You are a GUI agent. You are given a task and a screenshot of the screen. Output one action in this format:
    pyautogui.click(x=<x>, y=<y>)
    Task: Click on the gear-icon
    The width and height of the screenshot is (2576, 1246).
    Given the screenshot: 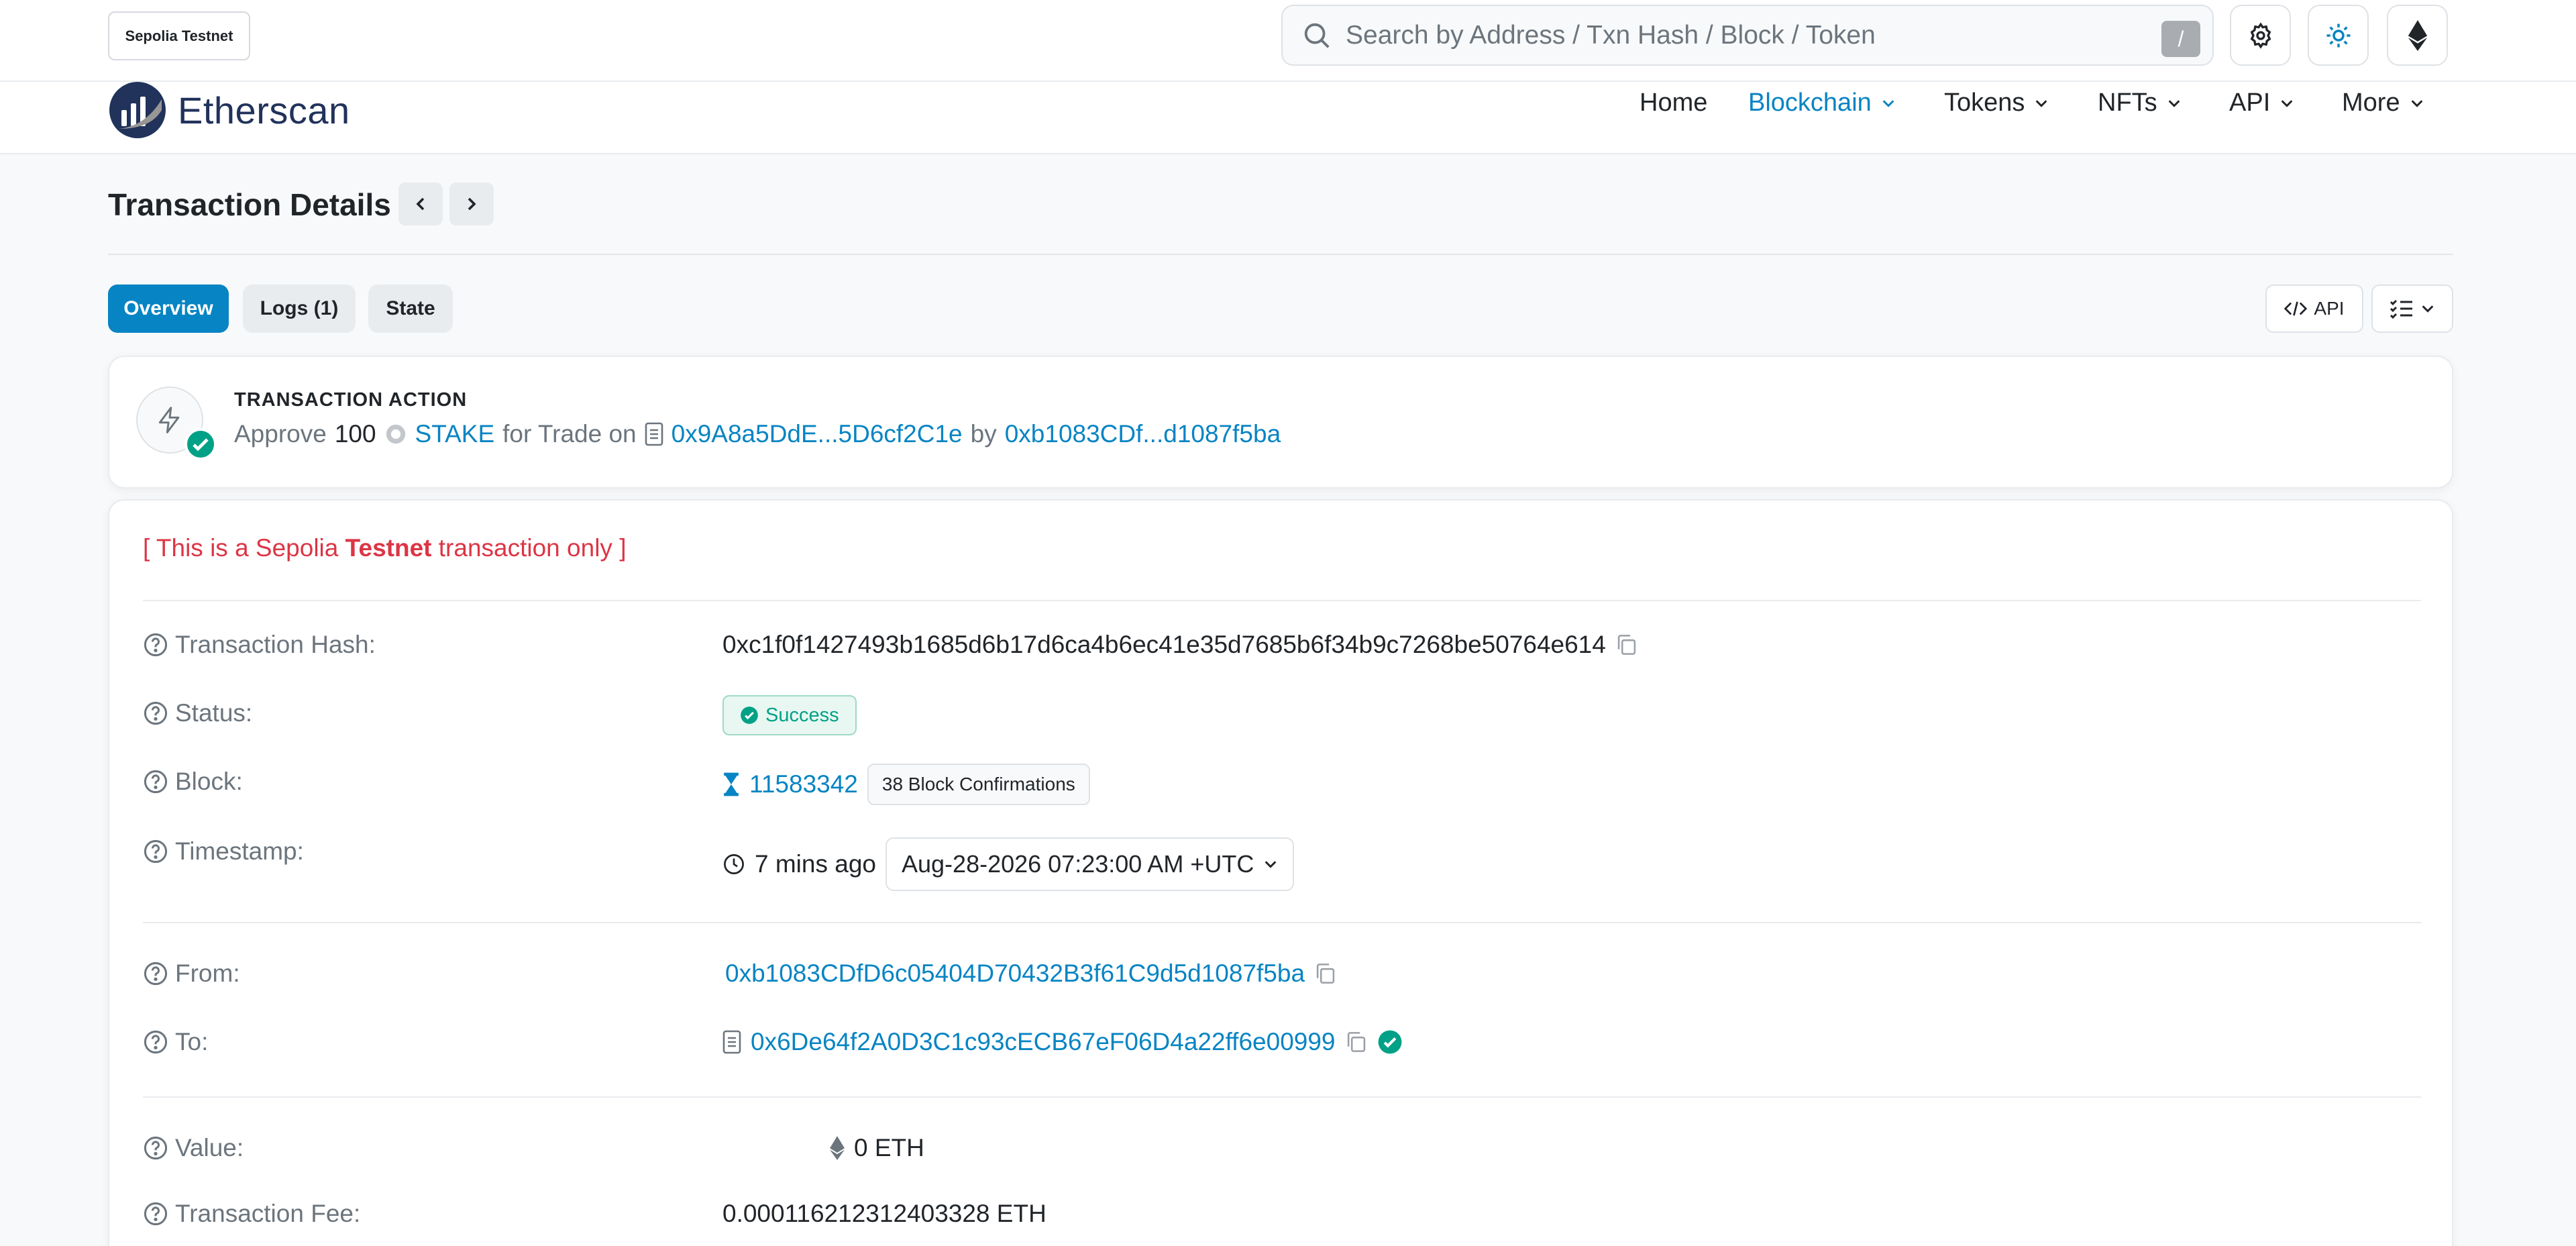 What is the action you would take?
    pyautogui.click(x=2260, y=35)
    